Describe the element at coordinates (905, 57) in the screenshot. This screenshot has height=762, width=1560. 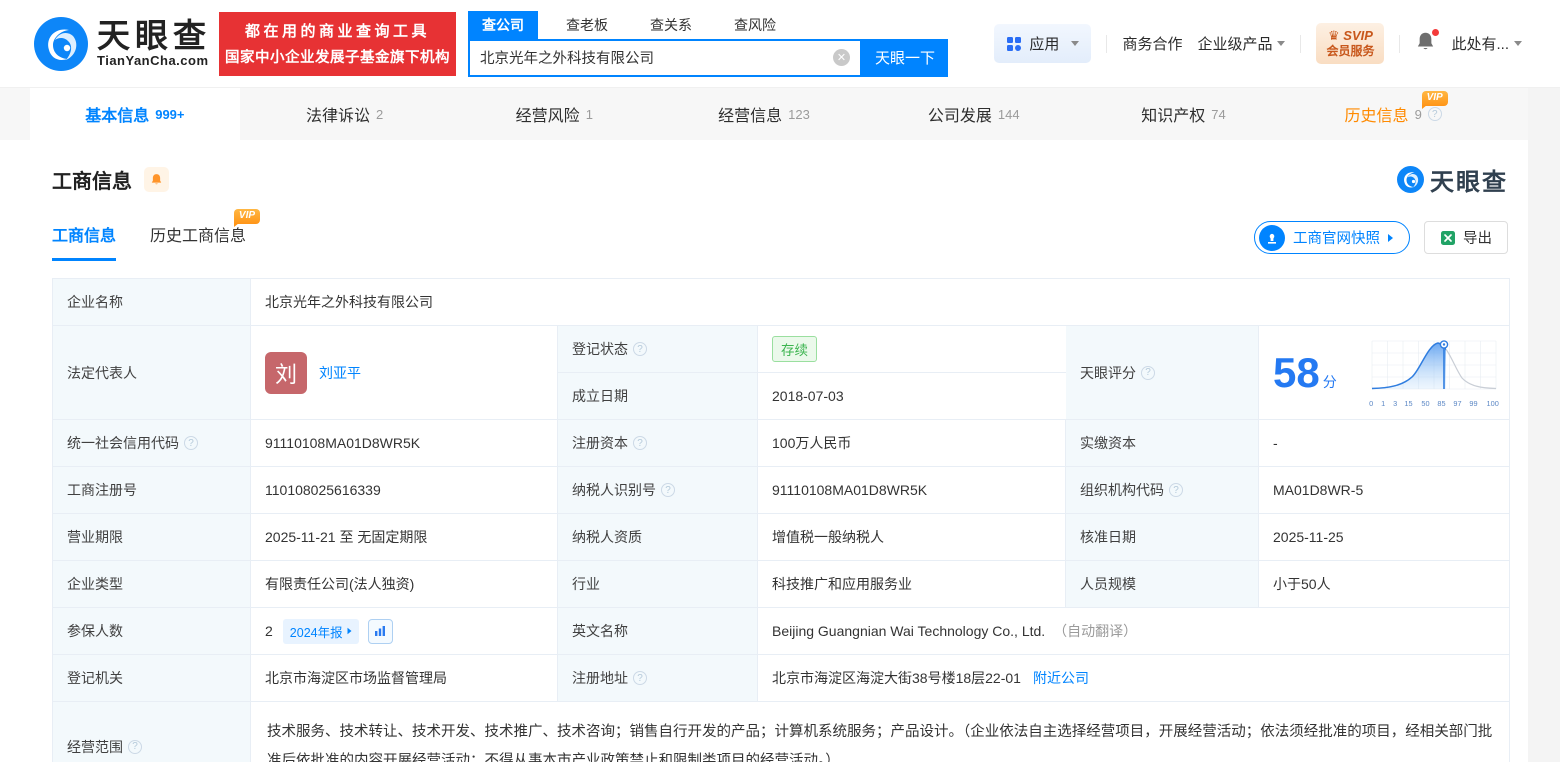
I see `search-button: 天眼一下` at that location.